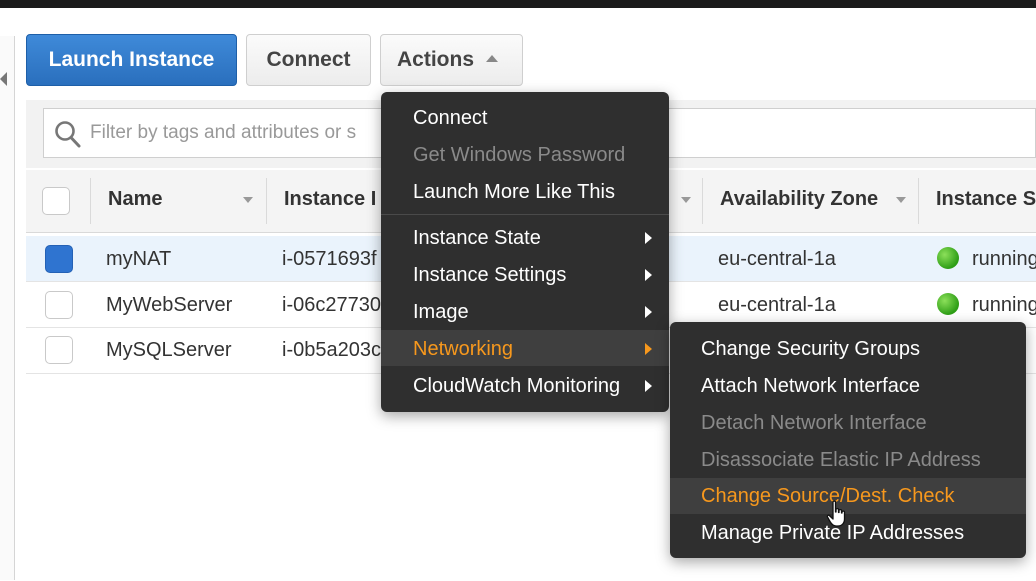 The height and width of the screenshot is (581, 1036). What do you see at coordinates (799, 199) in the screenshot?
I see `column-header-availability-zone: Availability Zone` at bounding box center [799, 199].